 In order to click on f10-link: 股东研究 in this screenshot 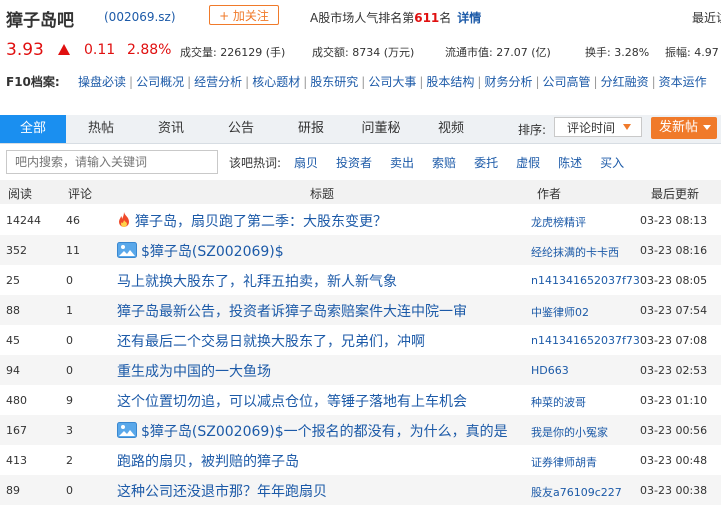, I will do `click(334, 82)`.